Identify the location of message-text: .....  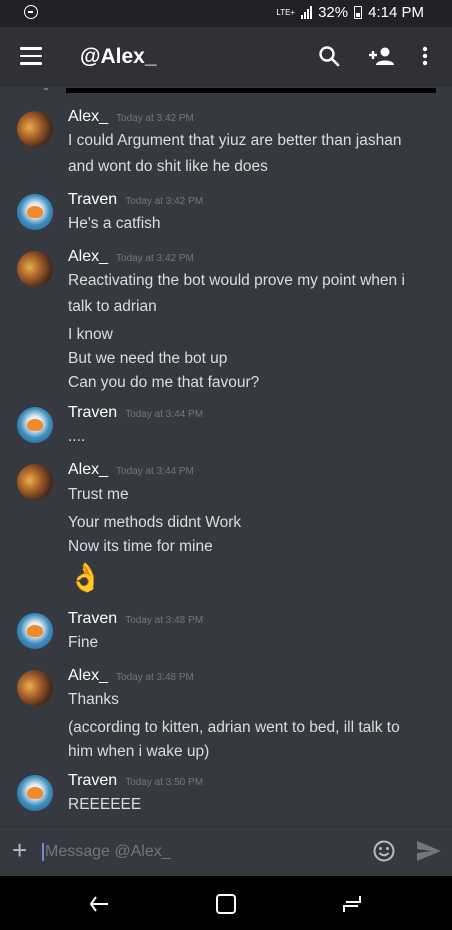
(77, 436).